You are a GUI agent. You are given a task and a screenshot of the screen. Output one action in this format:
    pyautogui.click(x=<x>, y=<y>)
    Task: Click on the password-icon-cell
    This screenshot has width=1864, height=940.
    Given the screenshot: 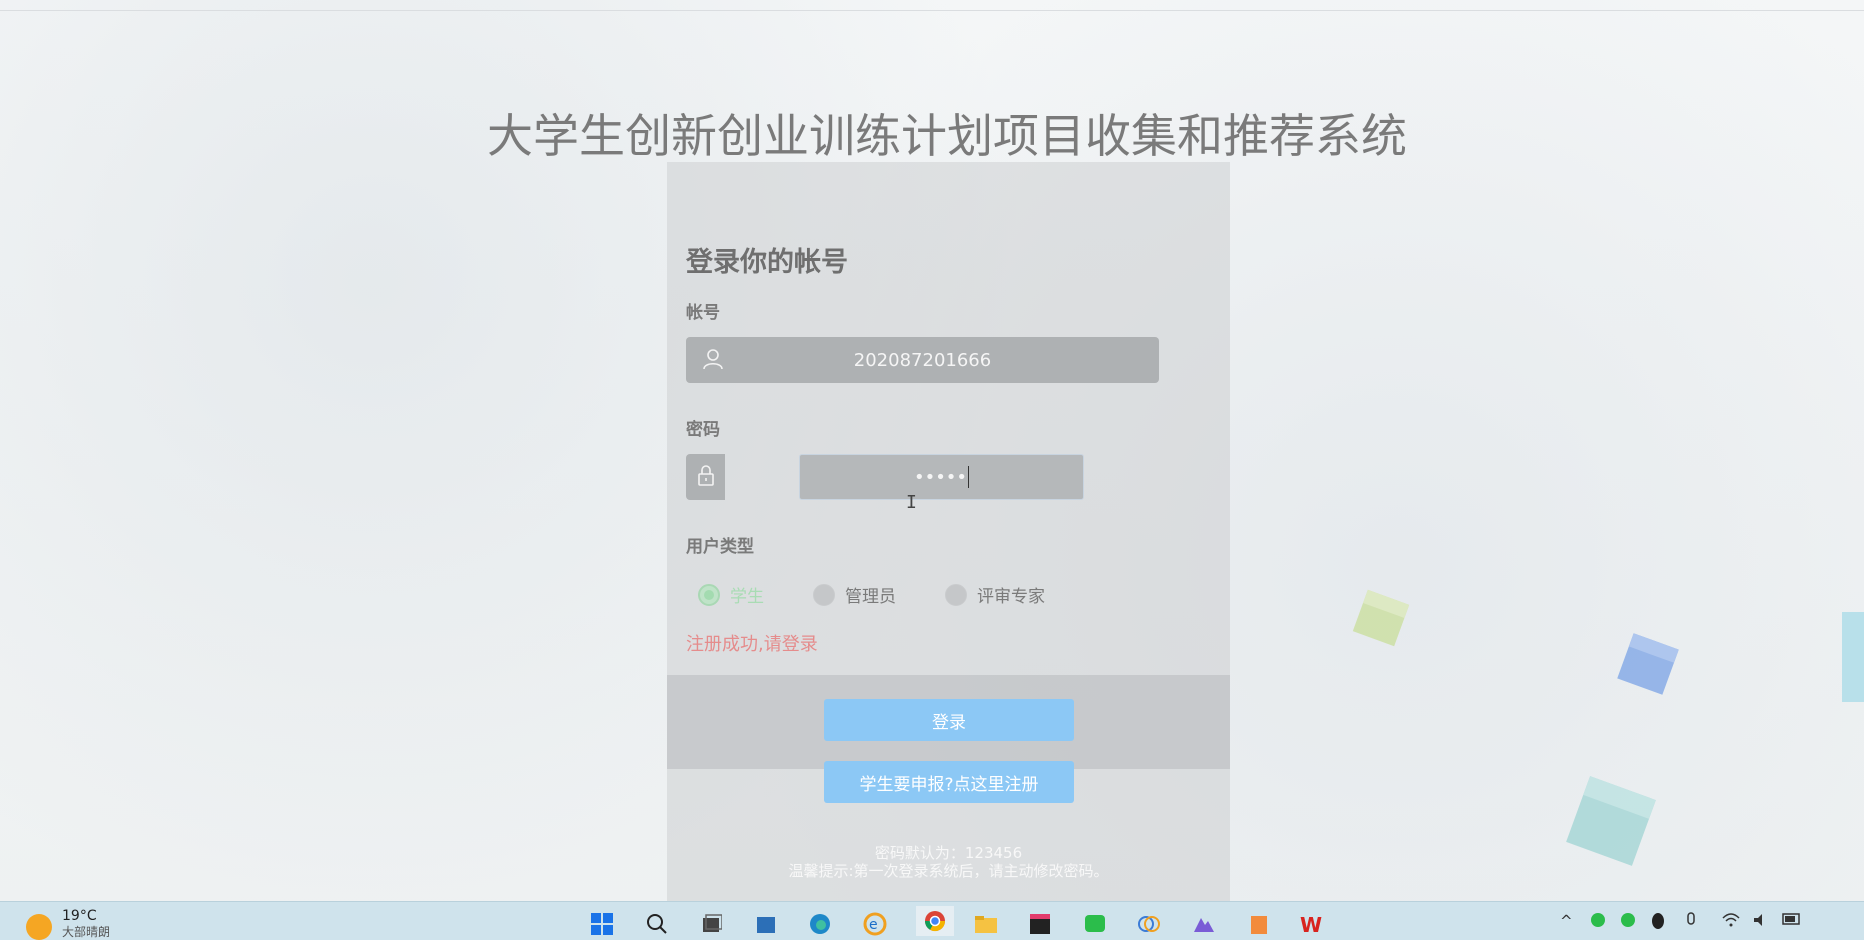 What is the action you would take?
    pyautogui.click(x=705, y=477)
    